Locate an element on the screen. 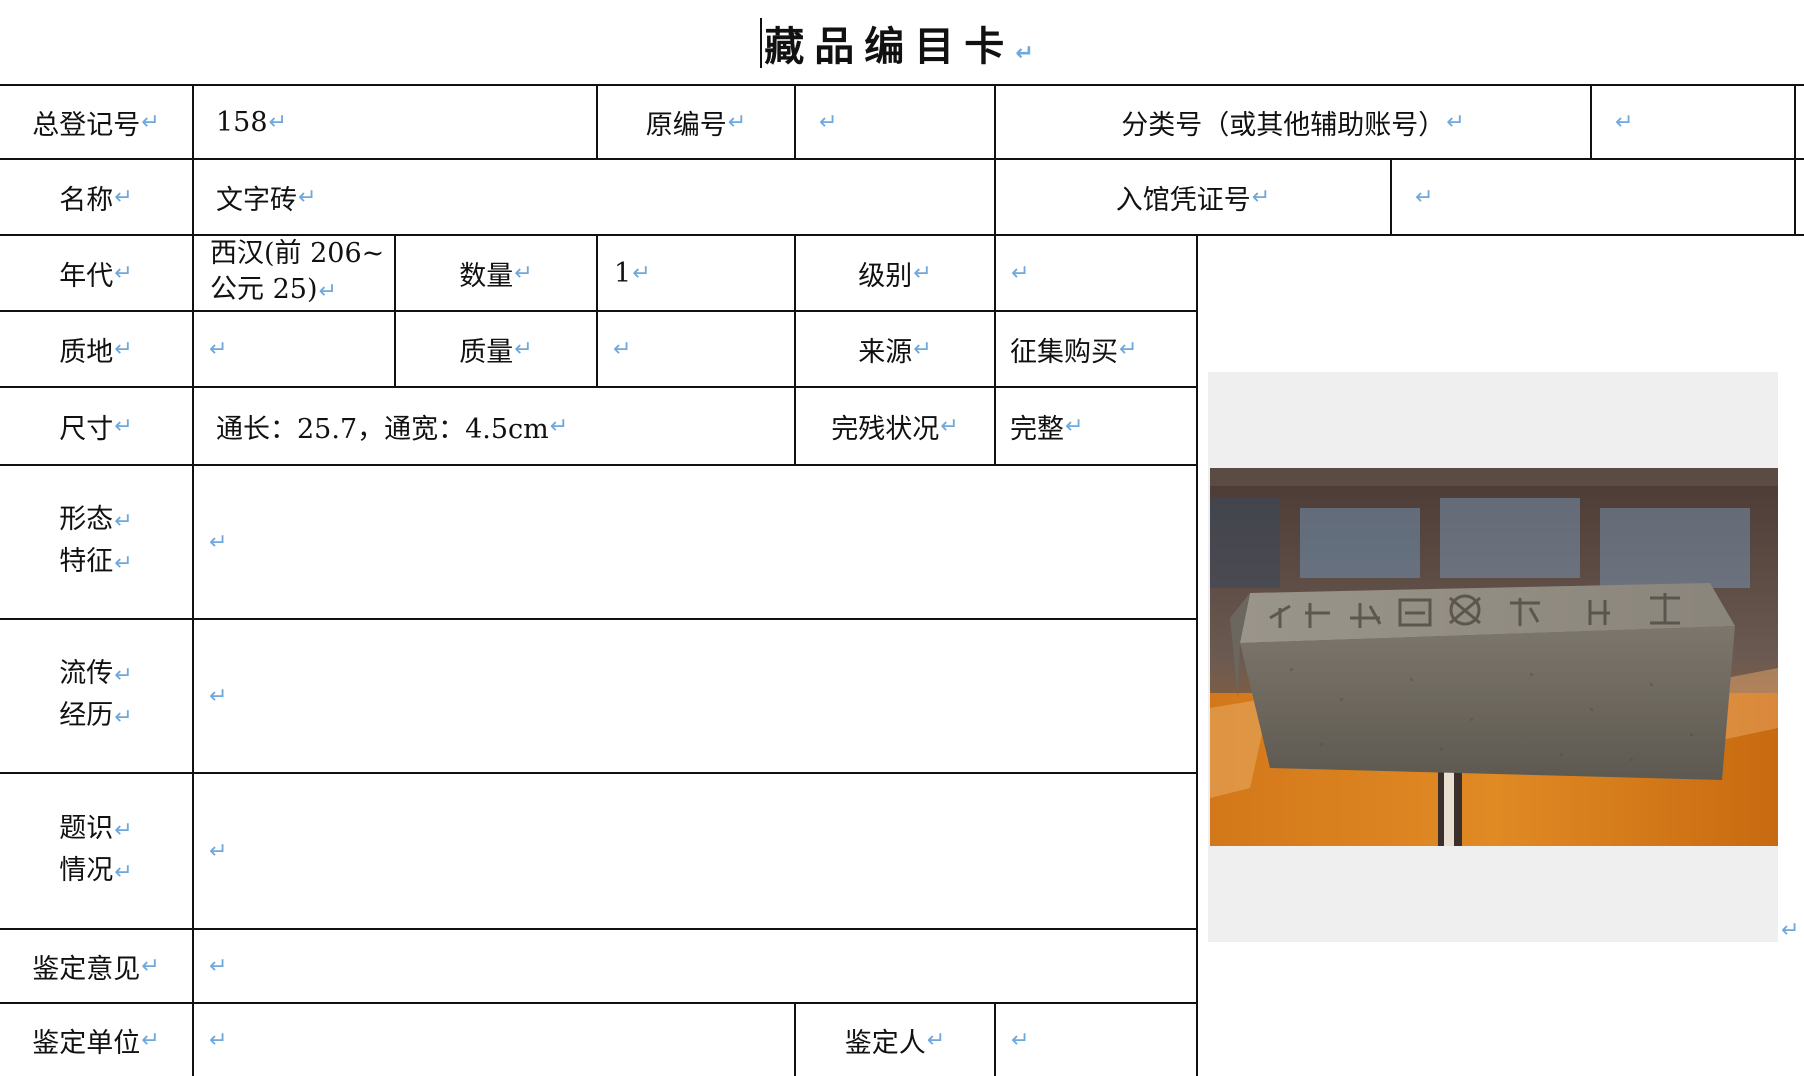  label-provenance: 流传↵ 经历↵ is located at coordinates (96, 694).